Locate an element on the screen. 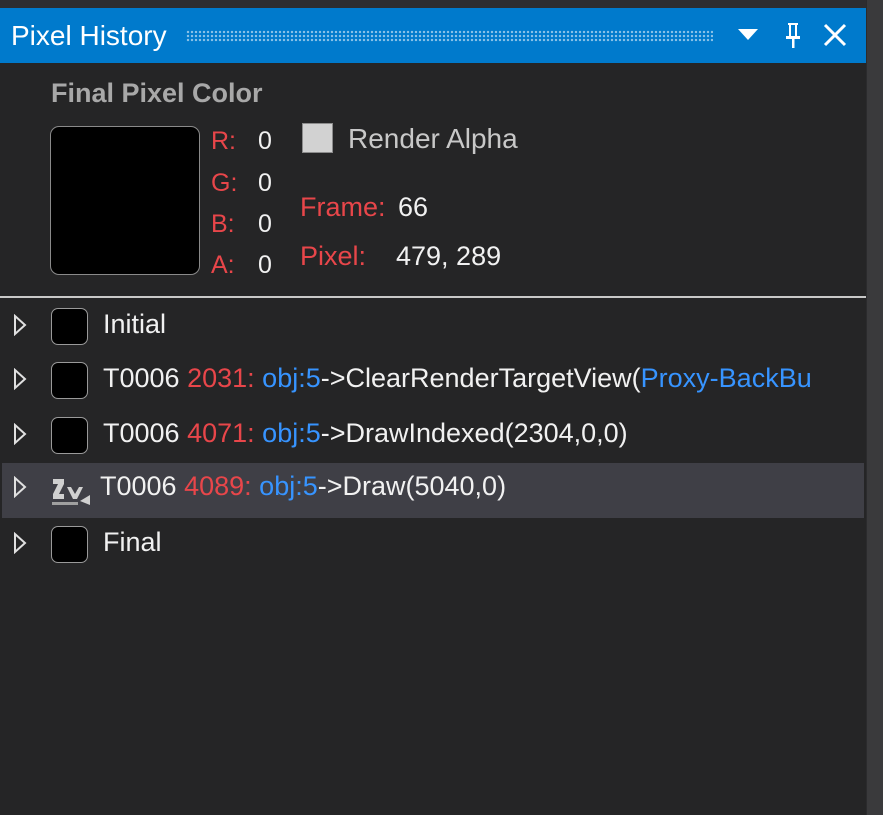  event-id: 2031: is located at coordinates (221, 378).